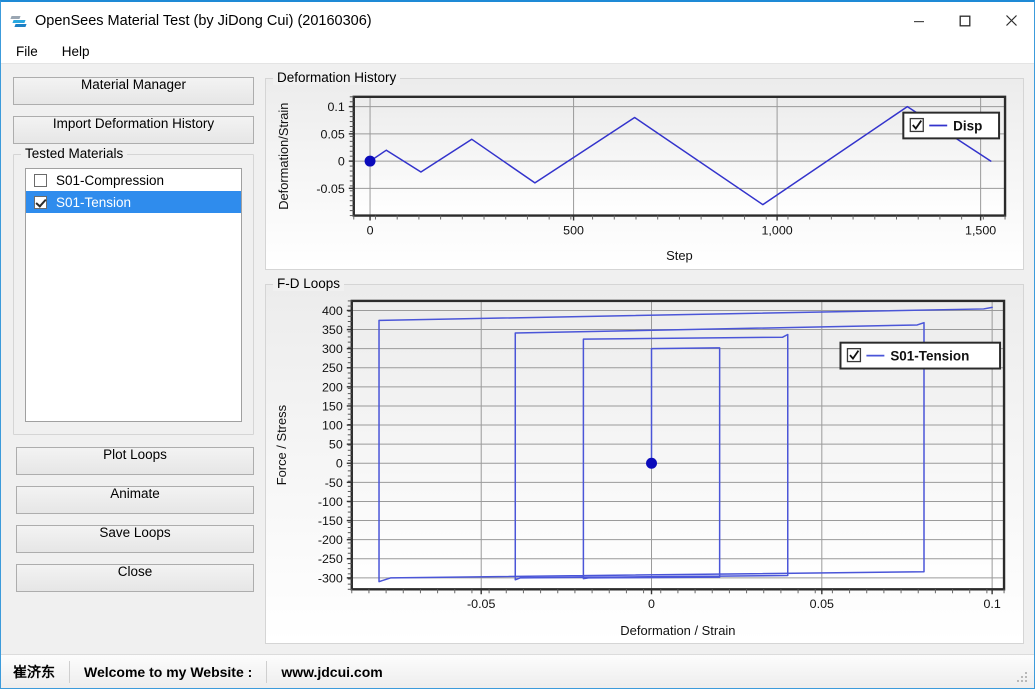 Image resolution: width=1035 pixels, height=689 pixels. Describe the element at coordinates (332, 311) in the screenshot. I see `svg-text: 400` at that location.